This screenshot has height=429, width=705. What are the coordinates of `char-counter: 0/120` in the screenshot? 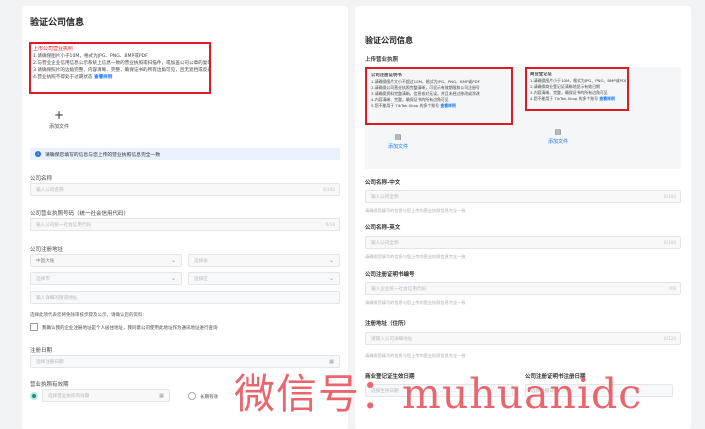 It's located at (669, 338).